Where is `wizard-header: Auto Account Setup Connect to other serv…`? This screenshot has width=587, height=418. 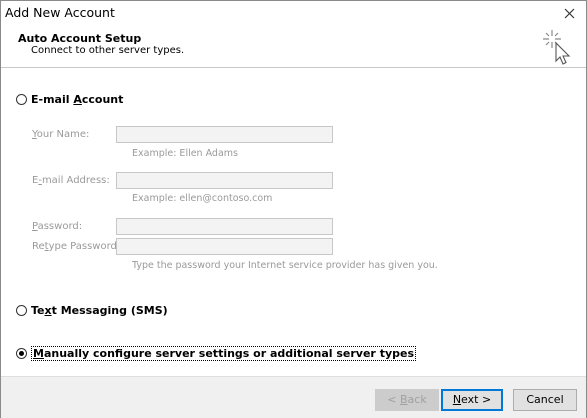
wizard-header: Auto Account Setup Connect to other serv… is located at coordinates (293, 46).